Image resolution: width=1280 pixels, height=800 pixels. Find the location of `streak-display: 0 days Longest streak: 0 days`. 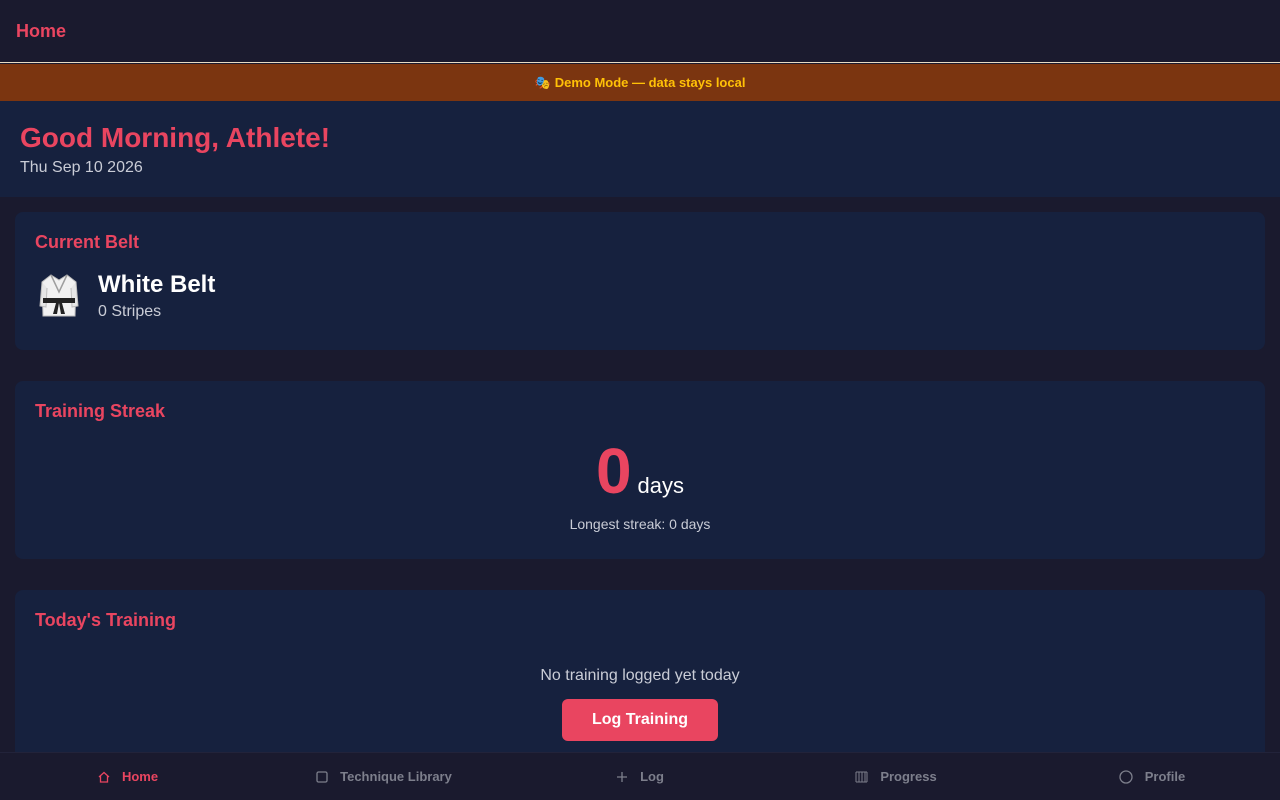

streak-display: 0 days Longest streak: 0 days is located at coordinates (640, 484).